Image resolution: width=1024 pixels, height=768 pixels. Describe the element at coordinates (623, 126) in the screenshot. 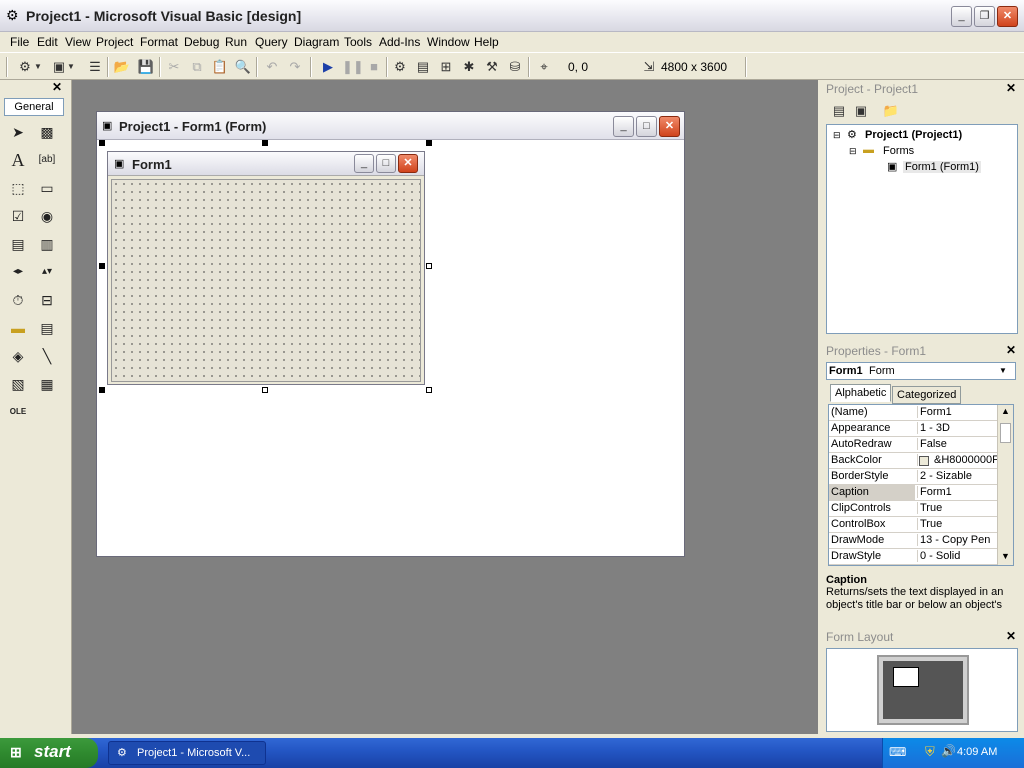

I see `designer-minimize-button: _` at that location.